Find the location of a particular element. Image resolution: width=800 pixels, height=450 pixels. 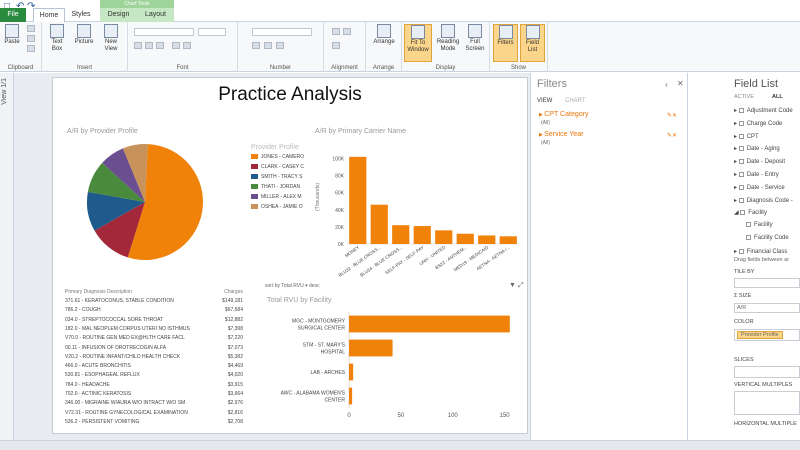

underline-icon is located at coordinates (160, 45).